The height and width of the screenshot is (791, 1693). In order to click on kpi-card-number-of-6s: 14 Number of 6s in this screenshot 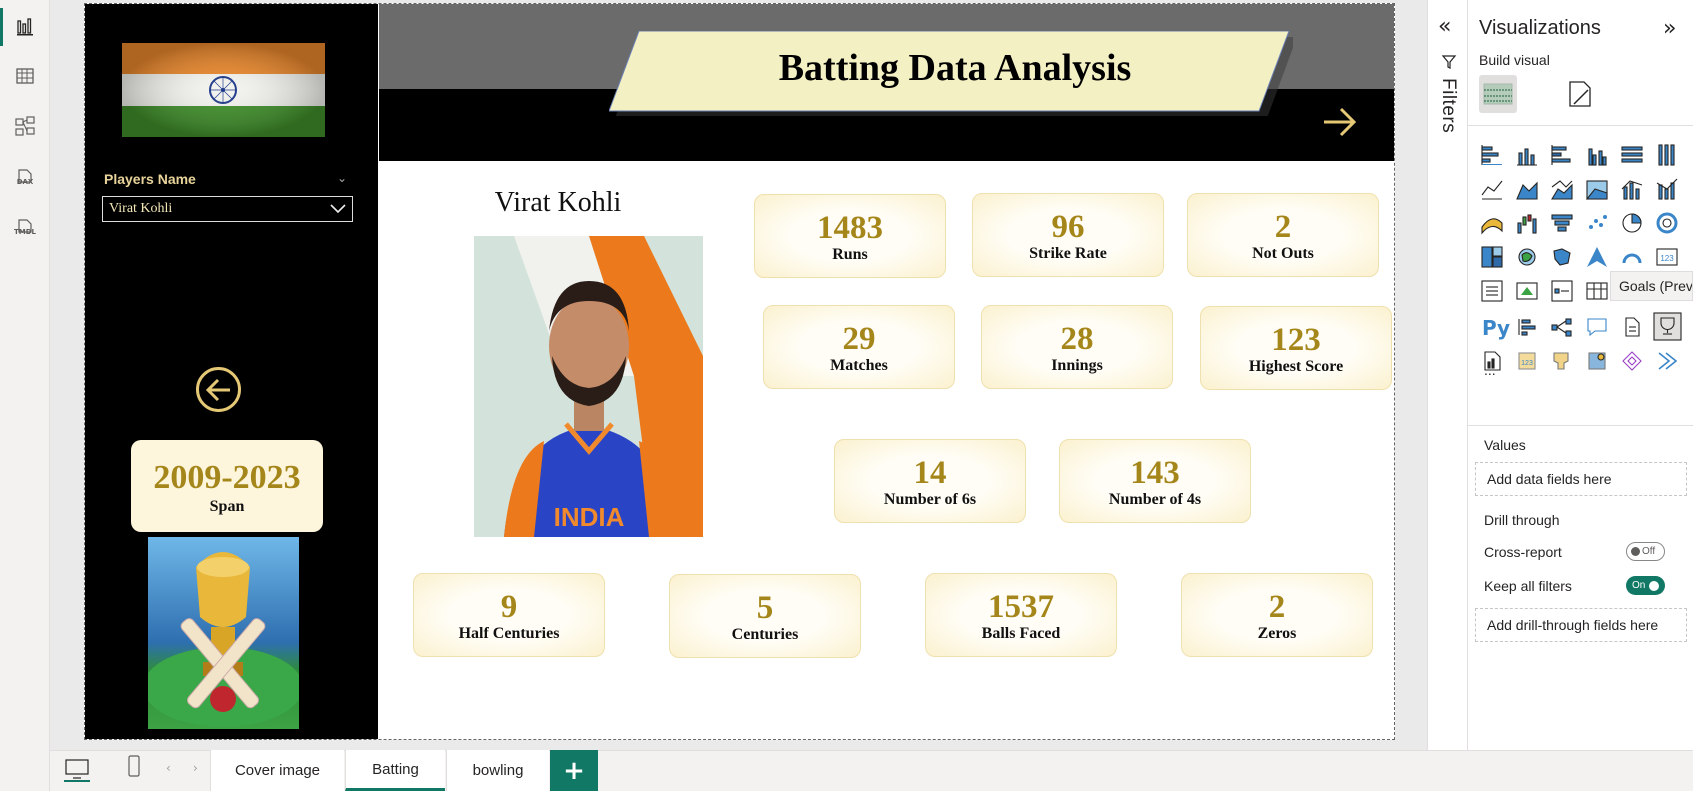, I will do `click(930, 481)`.